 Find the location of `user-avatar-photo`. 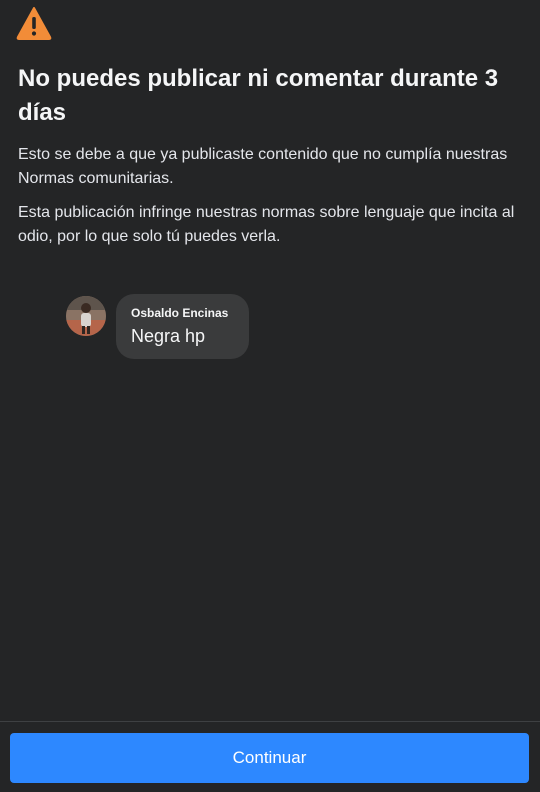

user-avatar-photo is located at coordinates (86, 316).